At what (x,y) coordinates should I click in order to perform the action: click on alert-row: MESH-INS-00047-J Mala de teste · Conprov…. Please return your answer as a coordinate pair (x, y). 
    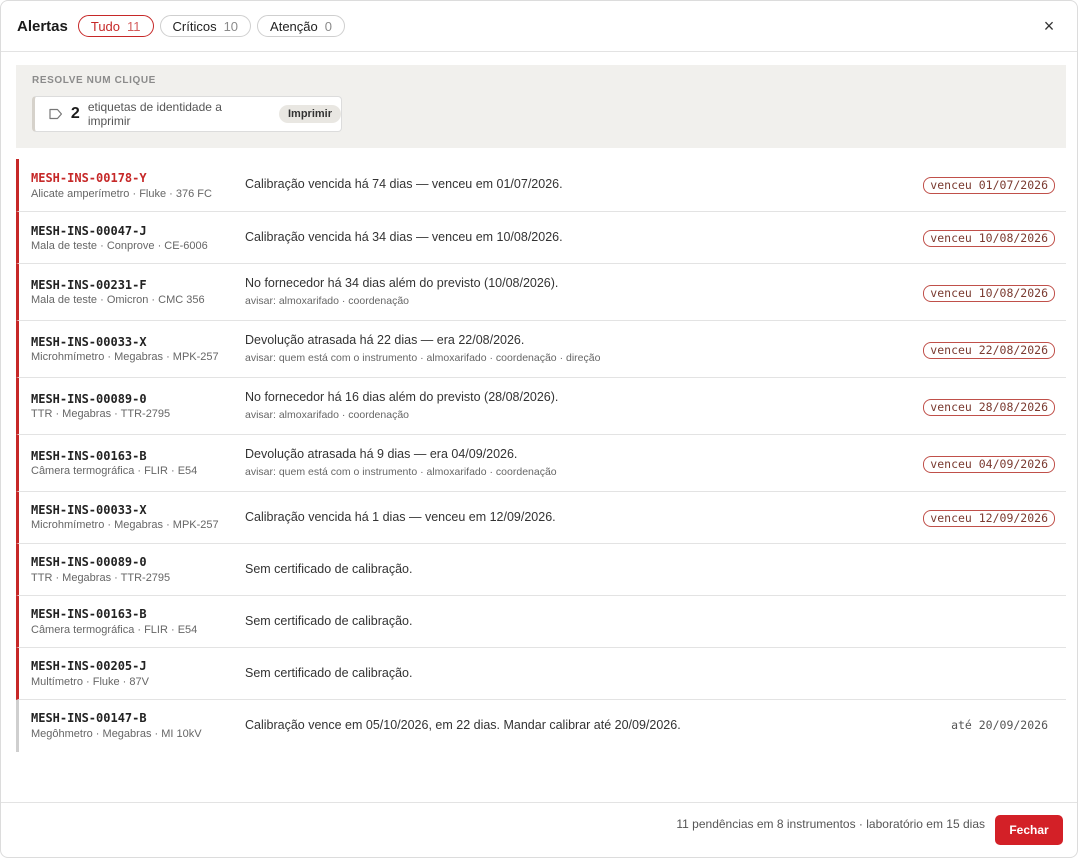
    Looking at the image, I should click on (541, 238).